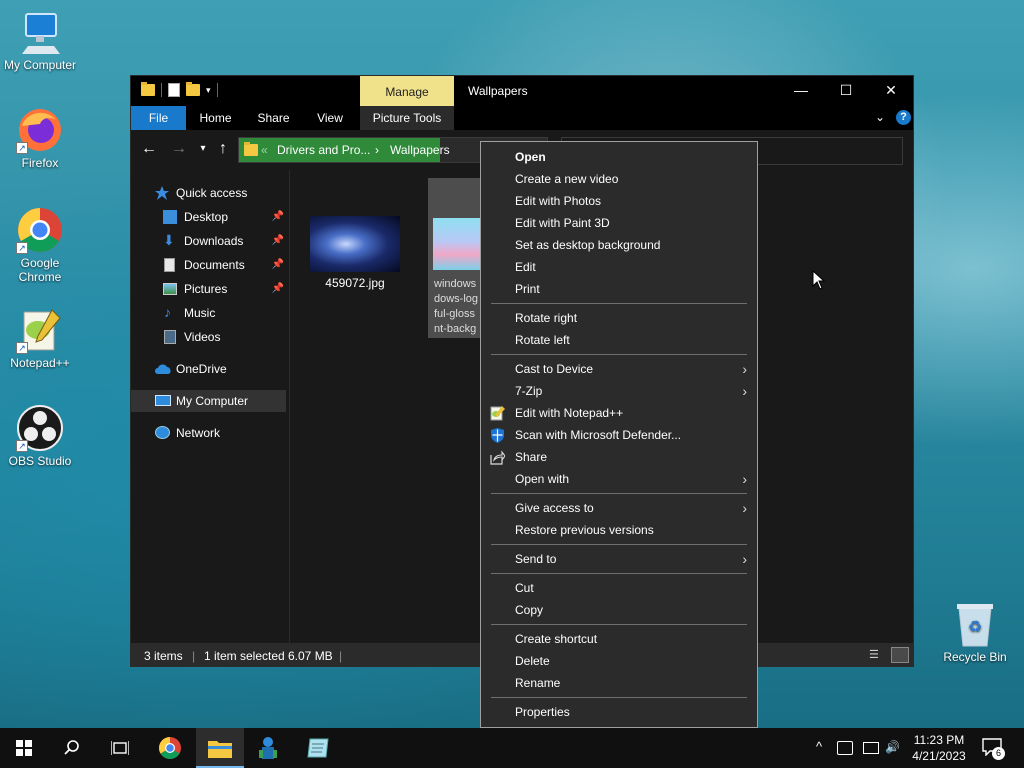  I want to click on nav-item-network: Network, so click(208, 433).